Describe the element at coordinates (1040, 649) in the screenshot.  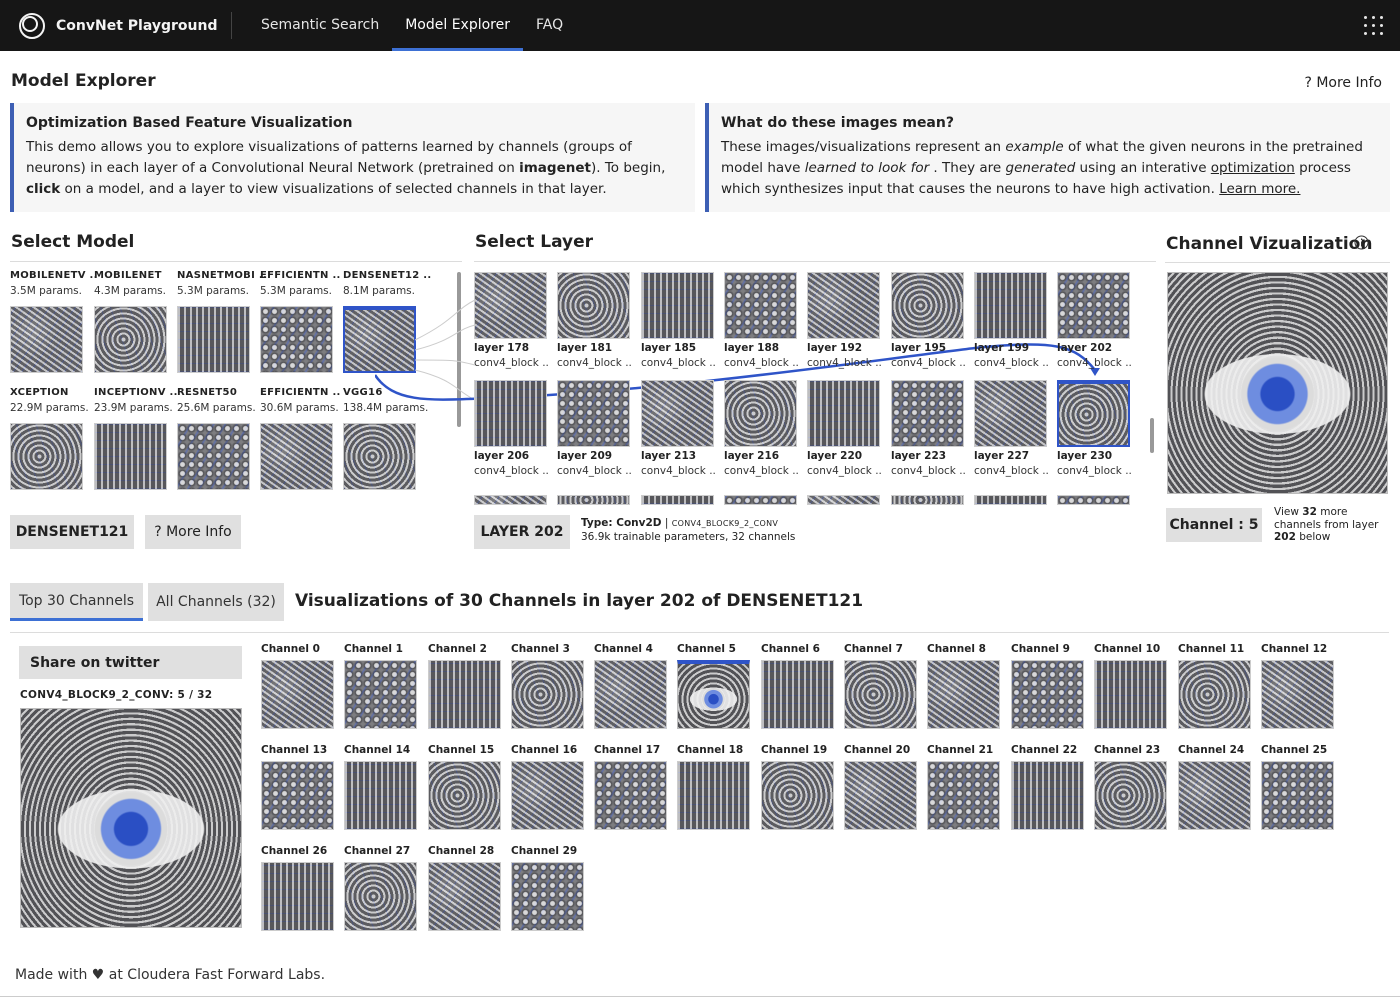
I see `channel-label: Channel 9` at that location.